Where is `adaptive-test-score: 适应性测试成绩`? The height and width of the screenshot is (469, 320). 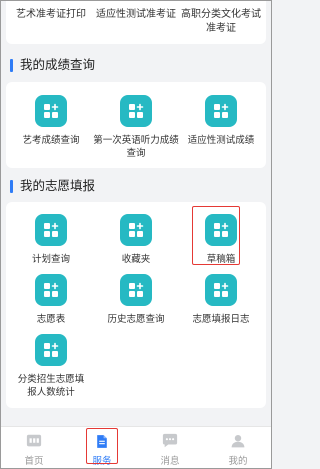 adaptive-test-score: 适应性测试成绩 is located at coordinates (221, 121).